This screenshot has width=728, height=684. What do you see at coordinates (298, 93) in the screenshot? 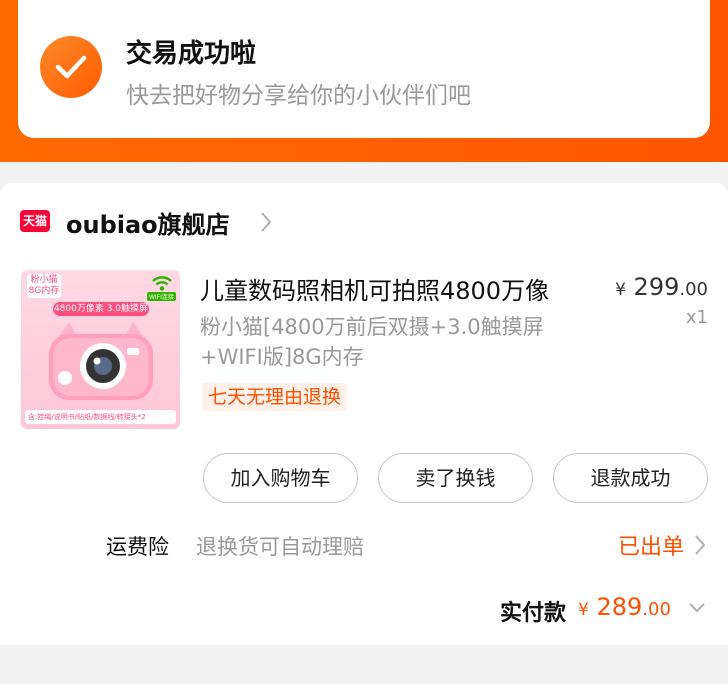
I see `success-subtitle: 快去把好物分享给你的小伙伴们吧` at bounding box center [298, 93].